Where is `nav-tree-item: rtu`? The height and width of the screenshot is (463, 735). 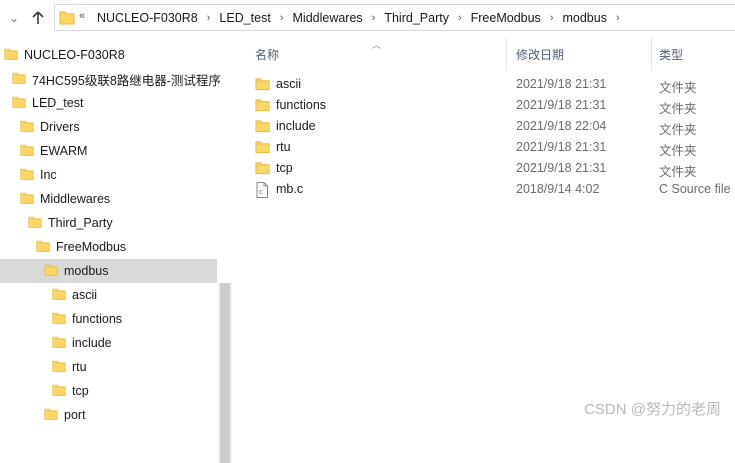
nav-tree-item: rtu is located at coordinates (108, 367).